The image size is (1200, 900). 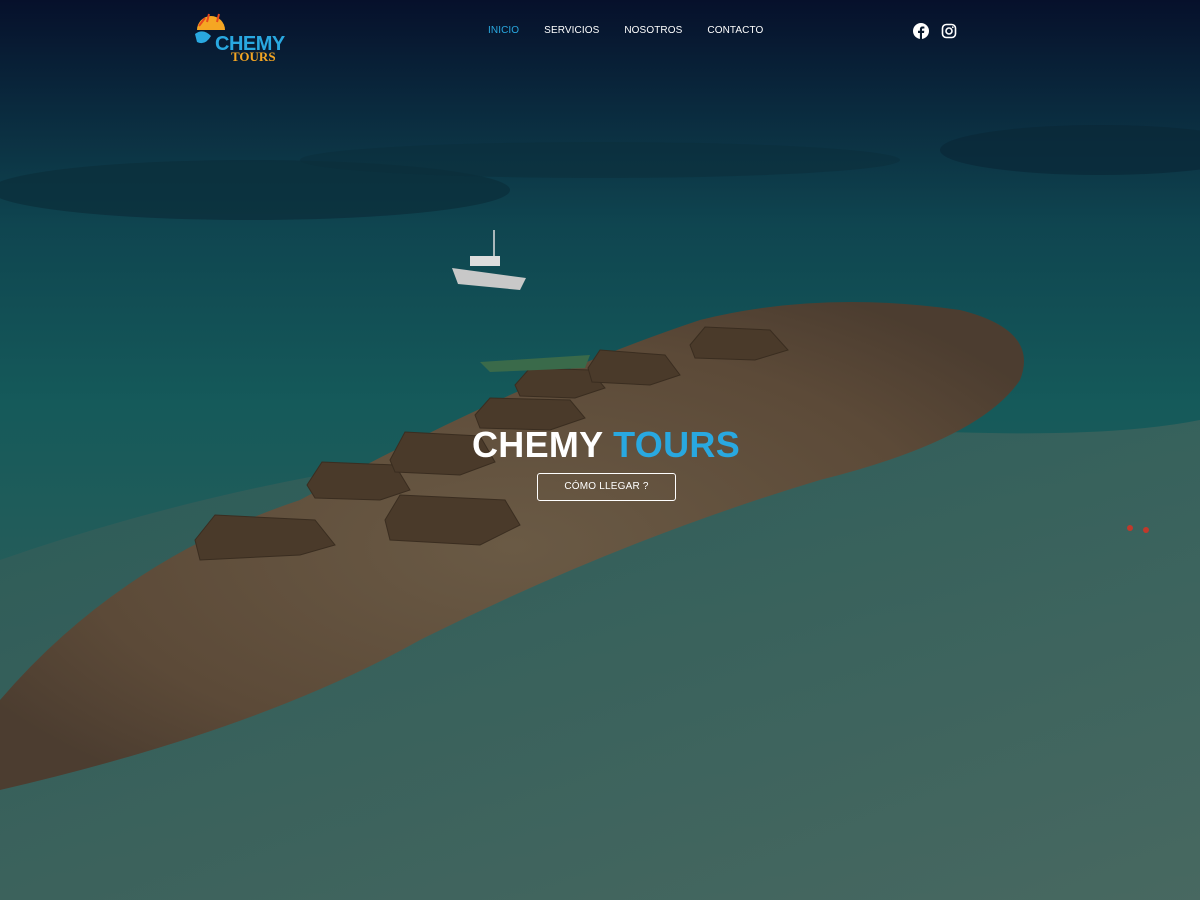 I want to click on main-nav: INICIO SERVICIOS NOSOTROS CONTACTO, so click(x=638, y=30).